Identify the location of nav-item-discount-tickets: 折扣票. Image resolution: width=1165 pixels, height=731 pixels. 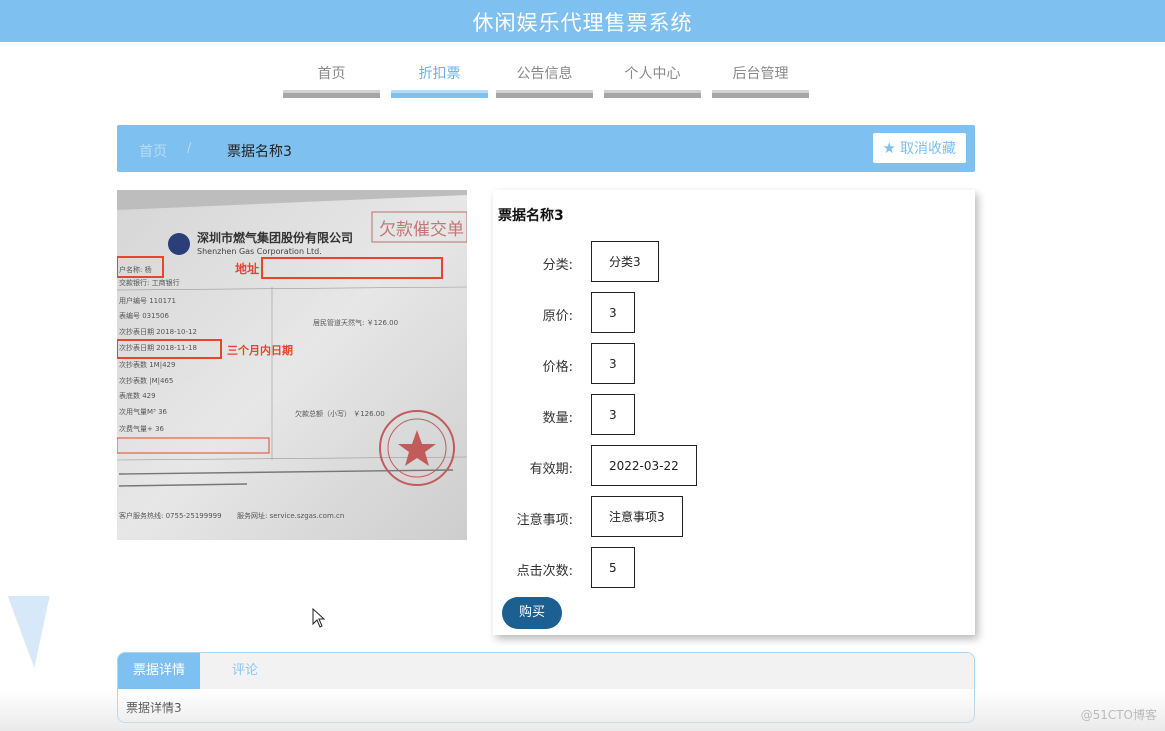
(439, 79).